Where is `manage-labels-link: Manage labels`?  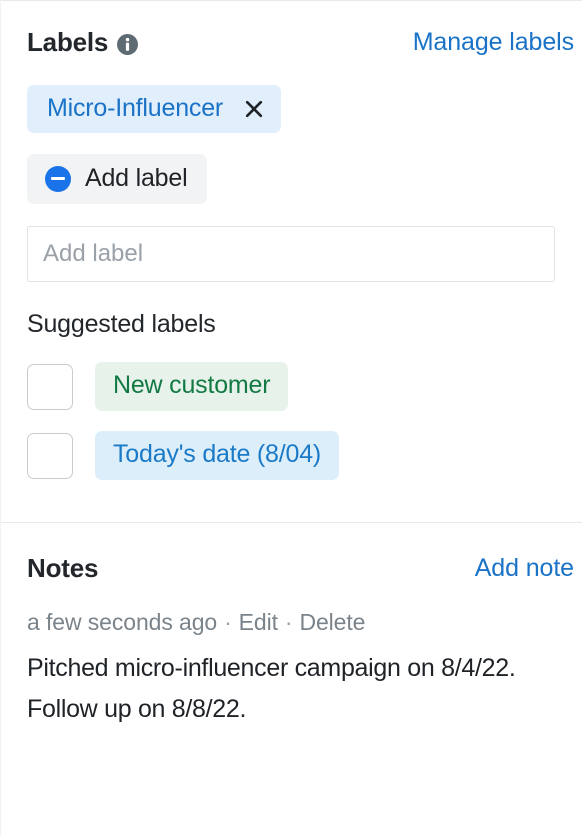
manage-labels-link: Manage labels is located at coordinates (493, 42).